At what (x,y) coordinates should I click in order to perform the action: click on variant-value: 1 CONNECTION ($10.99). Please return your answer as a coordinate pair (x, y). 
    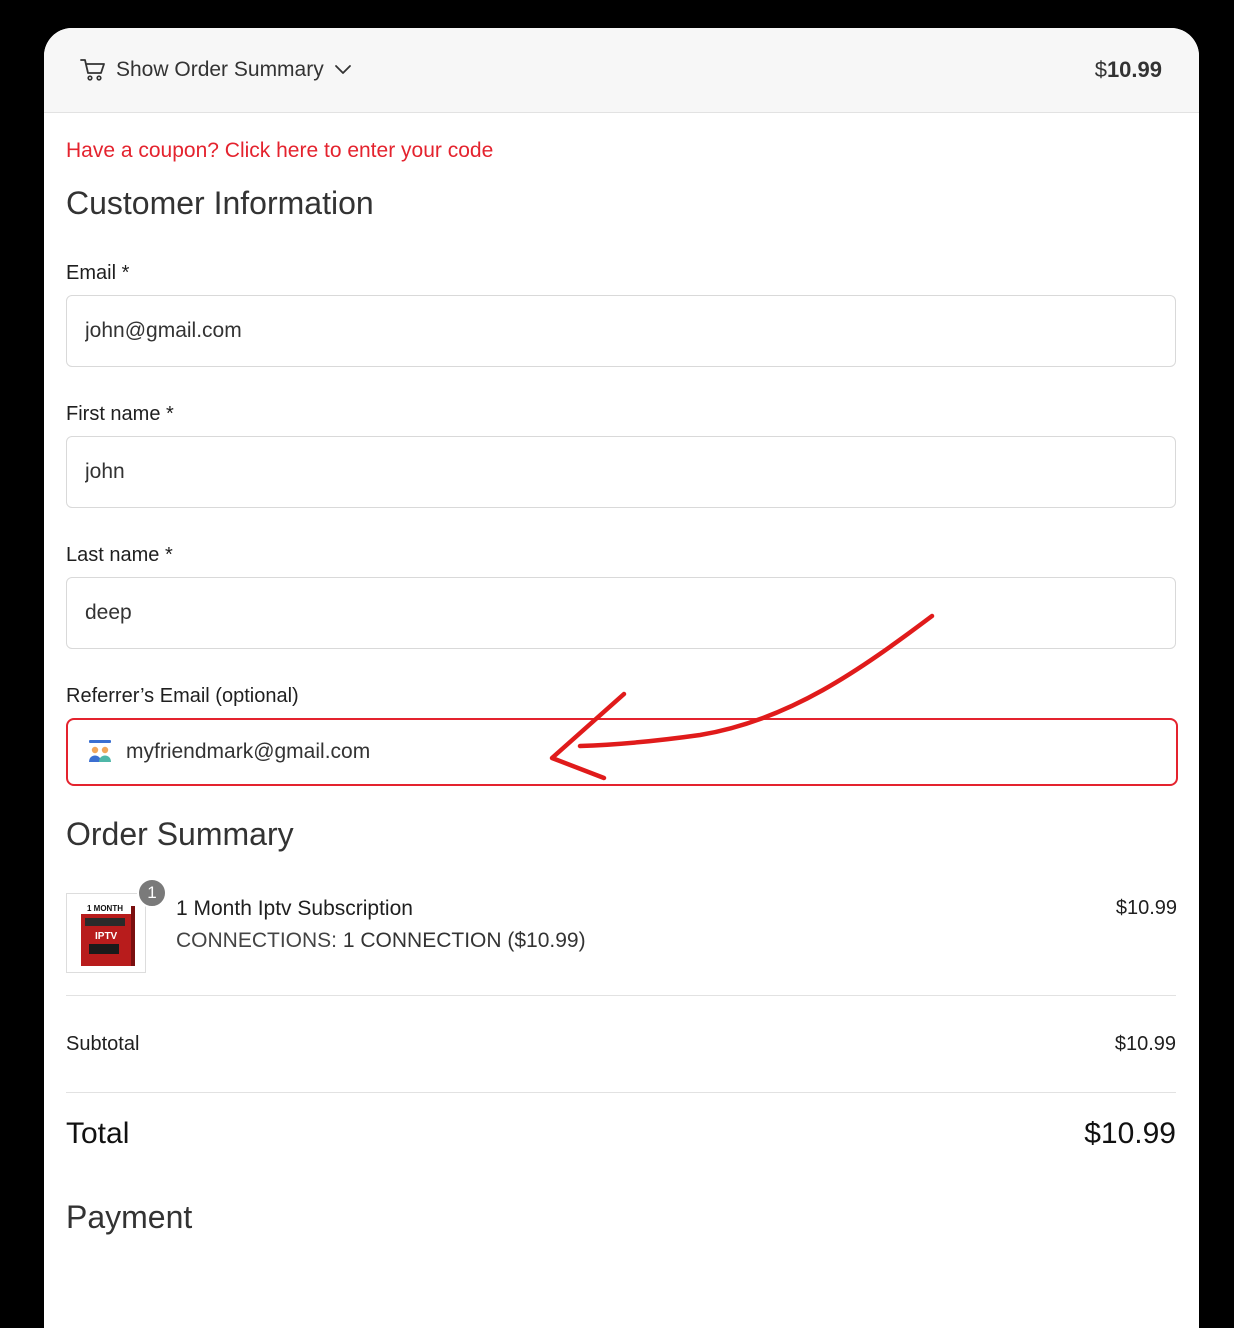
    Looking at the image, I should click on (464, 940).